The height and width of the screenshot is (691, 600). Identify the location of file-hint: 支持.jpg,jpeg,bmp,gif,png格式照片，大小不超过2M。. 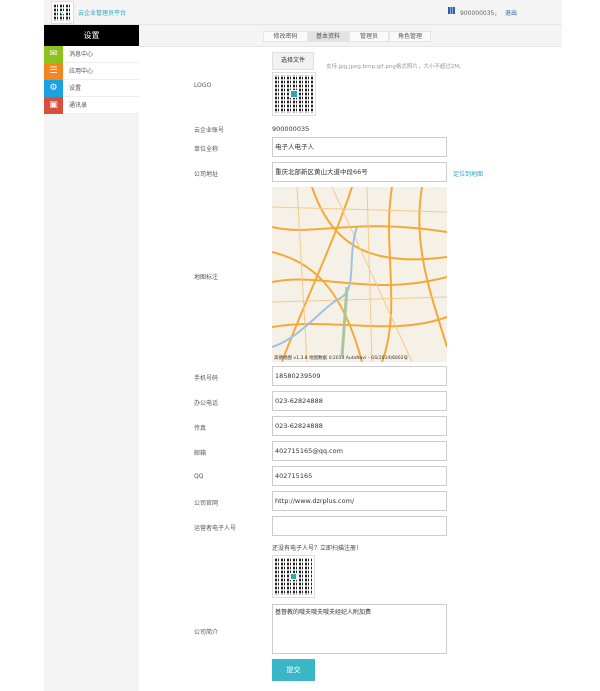
(395, 67).